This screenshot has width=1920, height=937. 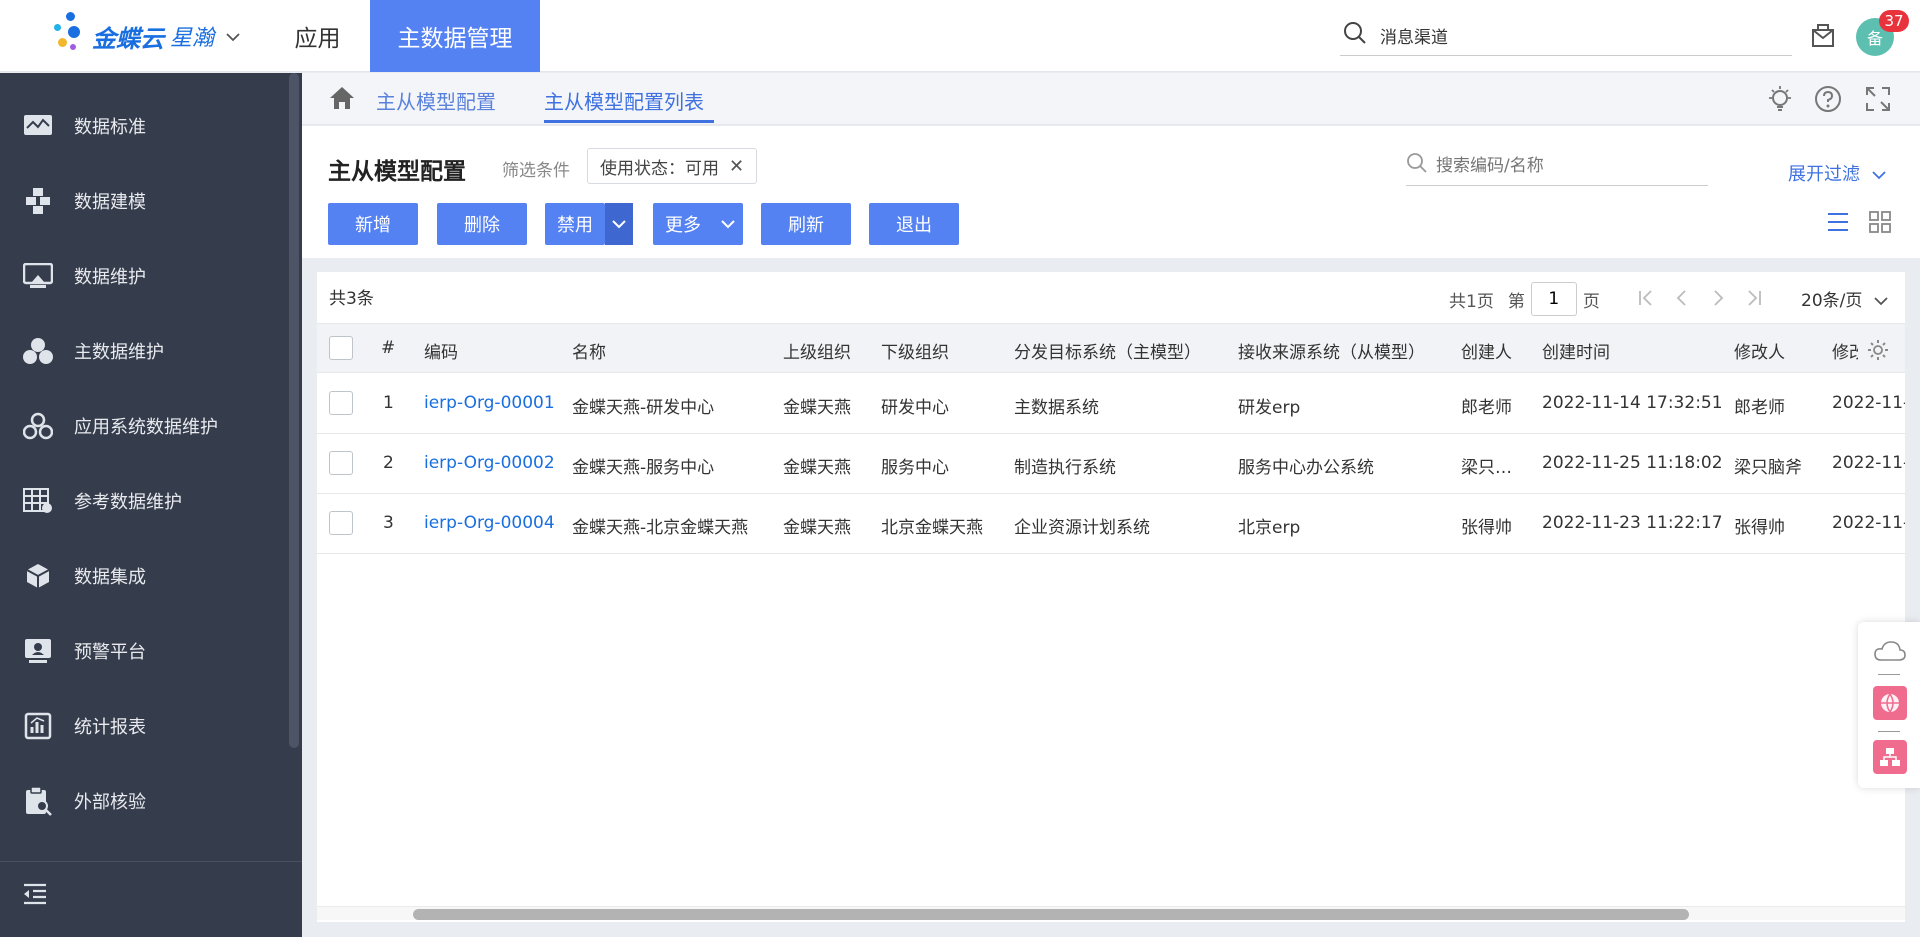 I want to click on col-child-org: 下级组织, so click(x=915, y=350).